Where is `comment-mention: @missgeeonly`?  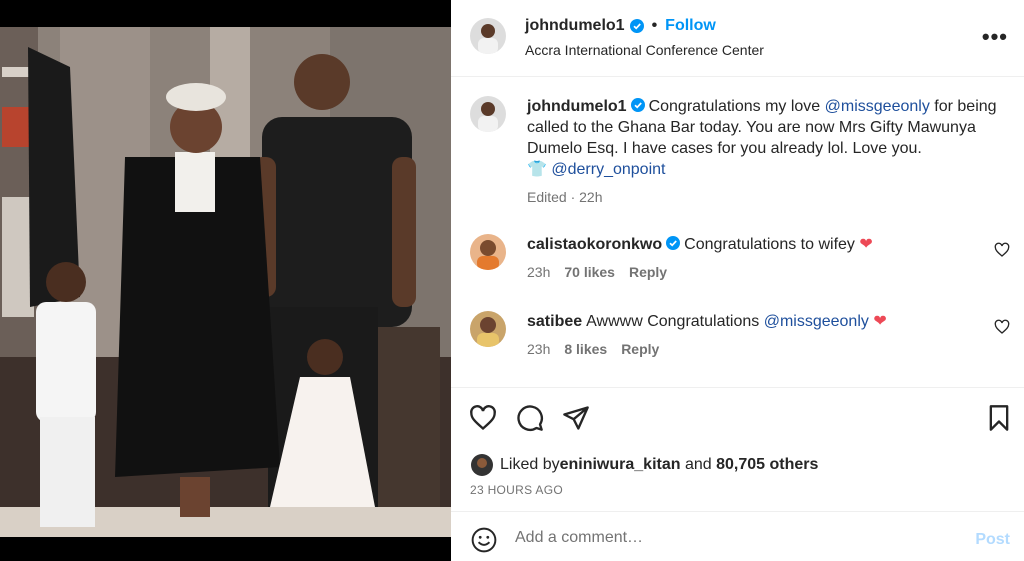
comment-mention: @missgeeonly is located at coordinates (816, 321).